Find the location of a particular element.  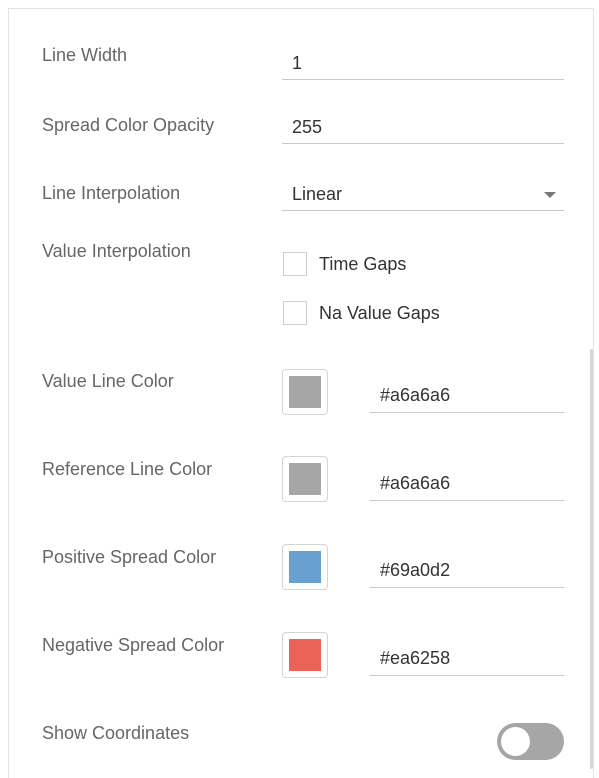

toggle-knob is located at coordinates (515, 741).